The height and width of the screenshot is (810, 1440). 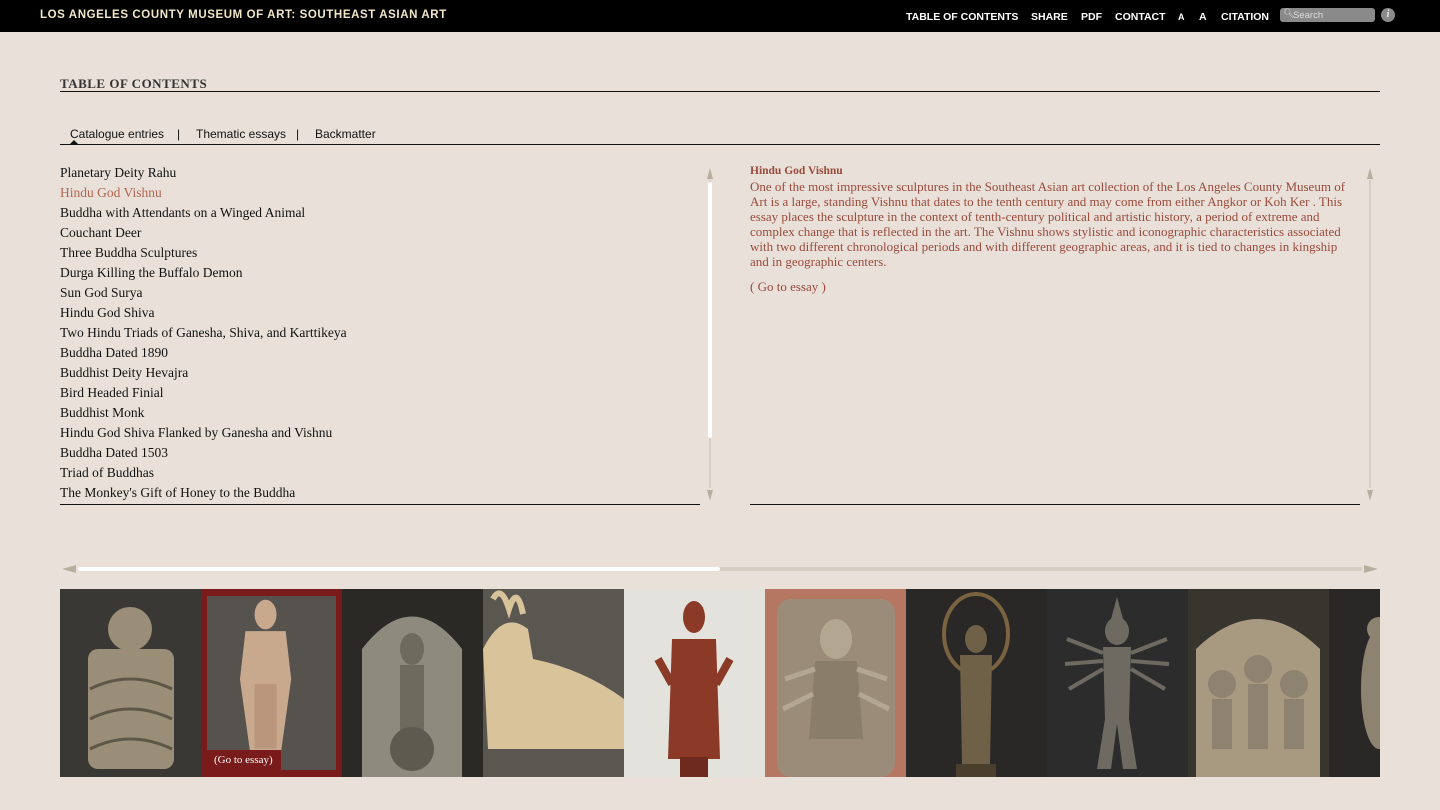 I want to click on hevajra-bronze-thumbnail, so click(x=1117, y=683).